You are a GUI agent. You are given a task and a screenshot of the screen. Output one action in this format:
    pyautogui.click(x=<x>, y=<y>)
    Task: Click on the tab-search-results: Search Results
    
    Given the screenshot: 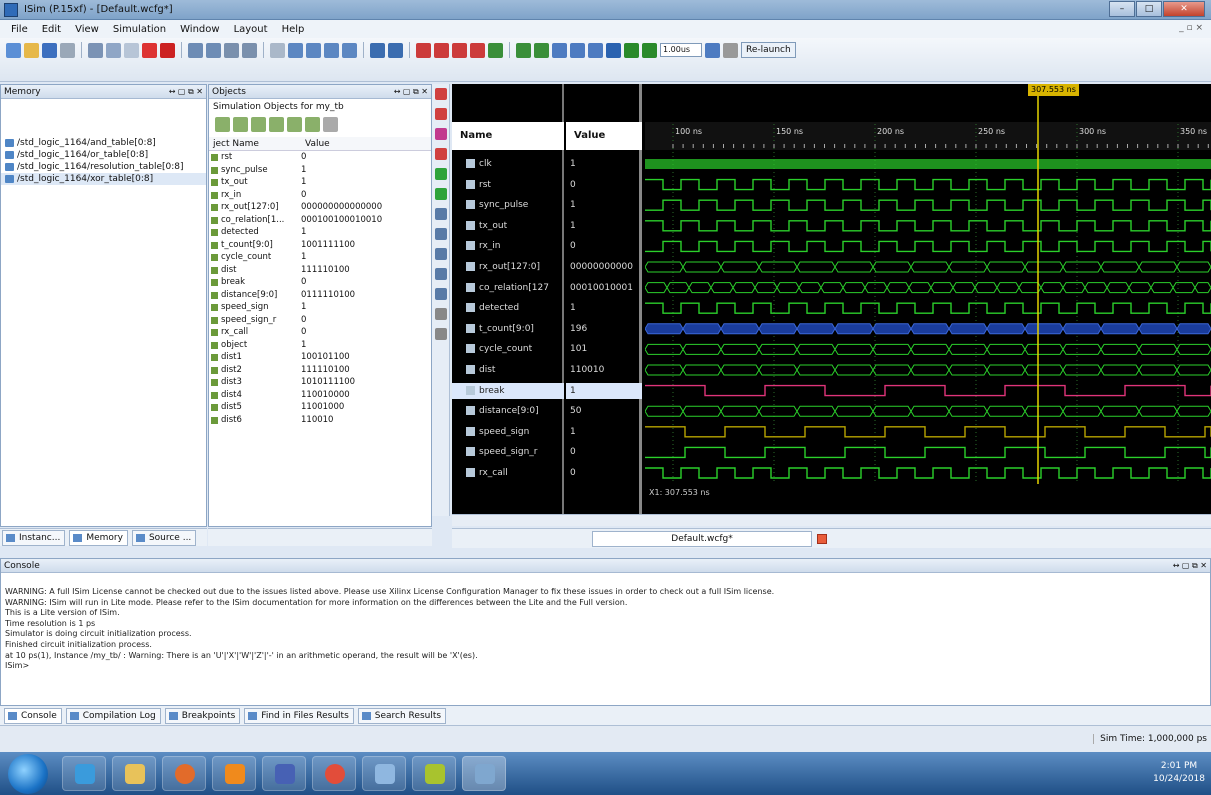 What is the action you would take?
    pyautogui.click(x=402, y=715)
    